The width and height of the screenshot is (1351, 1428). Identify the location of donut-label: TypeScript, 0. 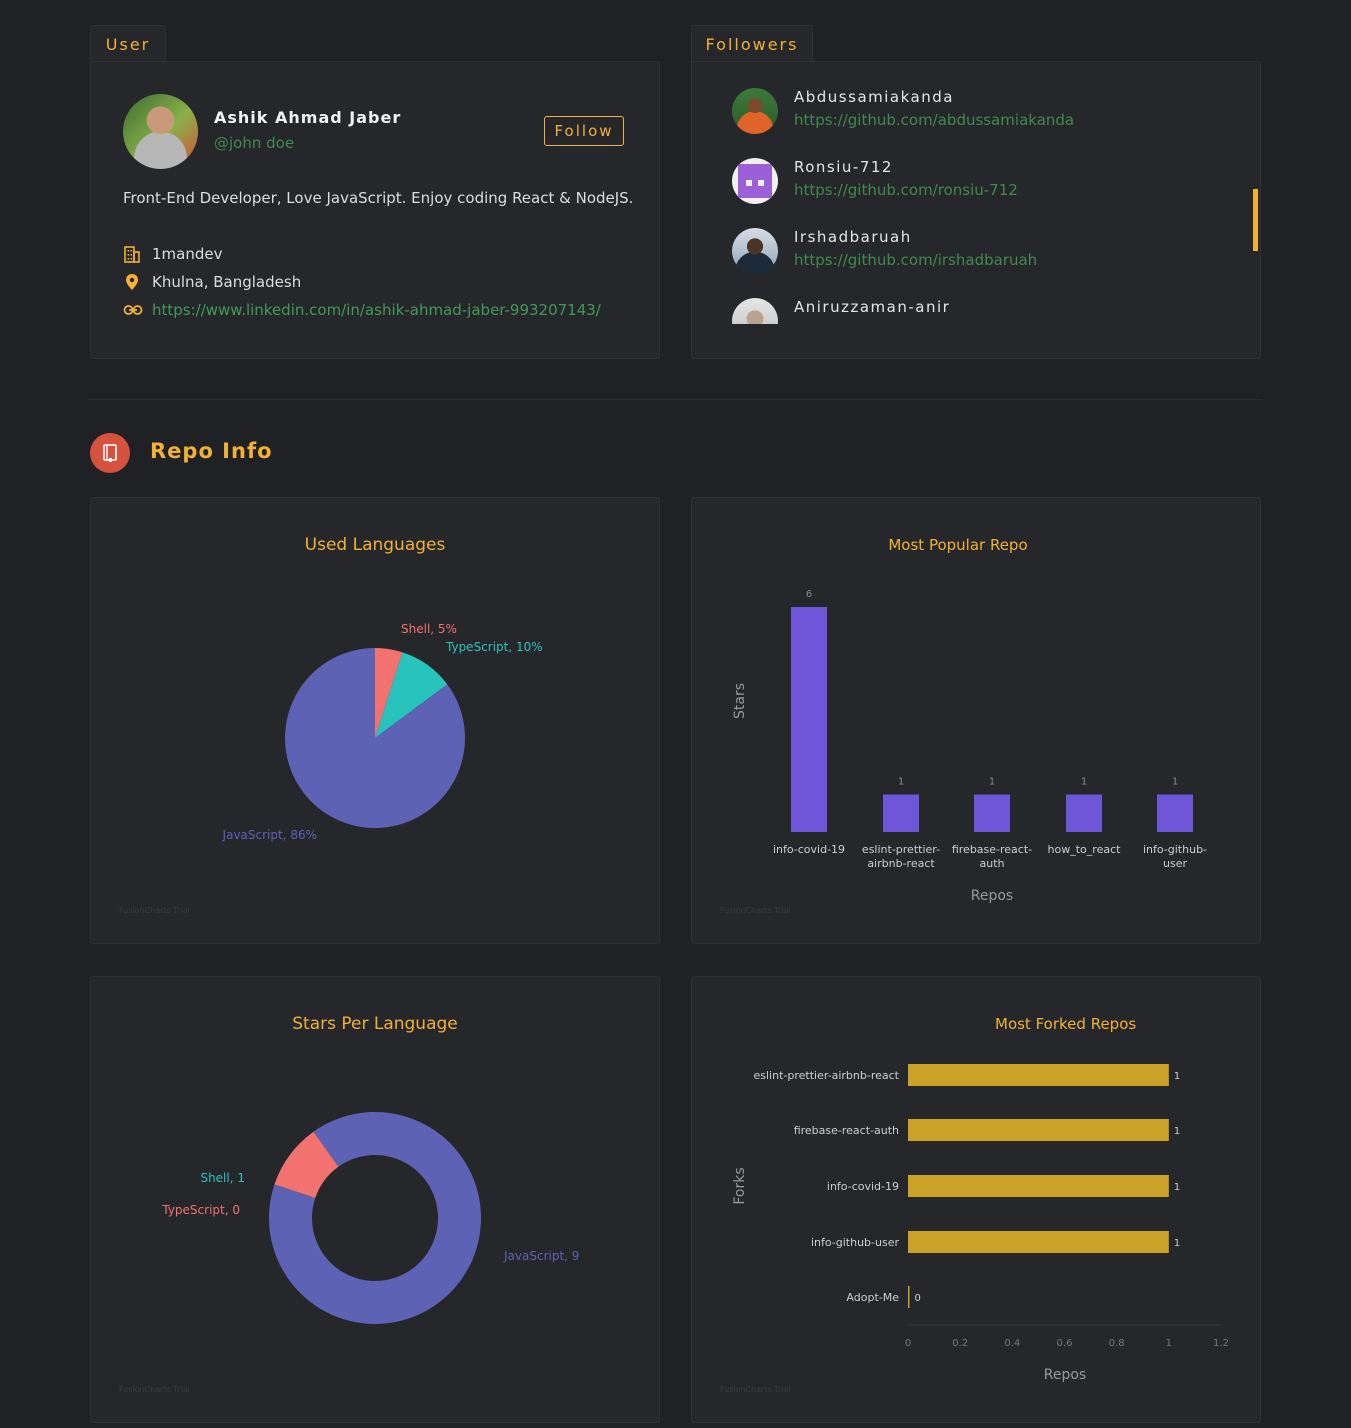
(200, 1210).